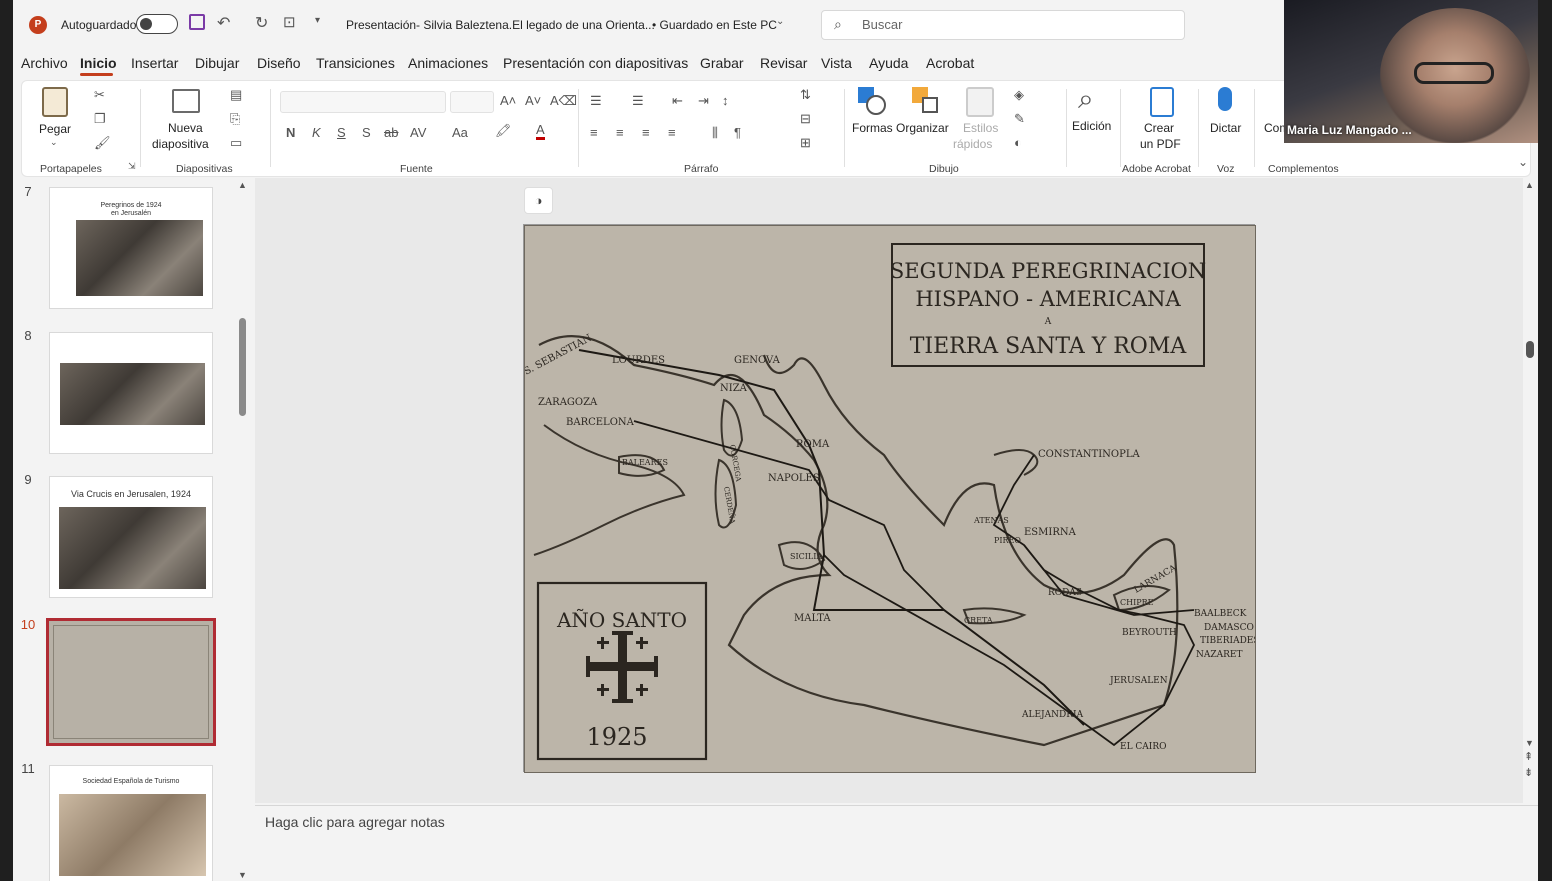  Describe the element at coordinates (1523, 162) in the screenshot. I see `collapse-ribbon-icon: ⌄` at that location.